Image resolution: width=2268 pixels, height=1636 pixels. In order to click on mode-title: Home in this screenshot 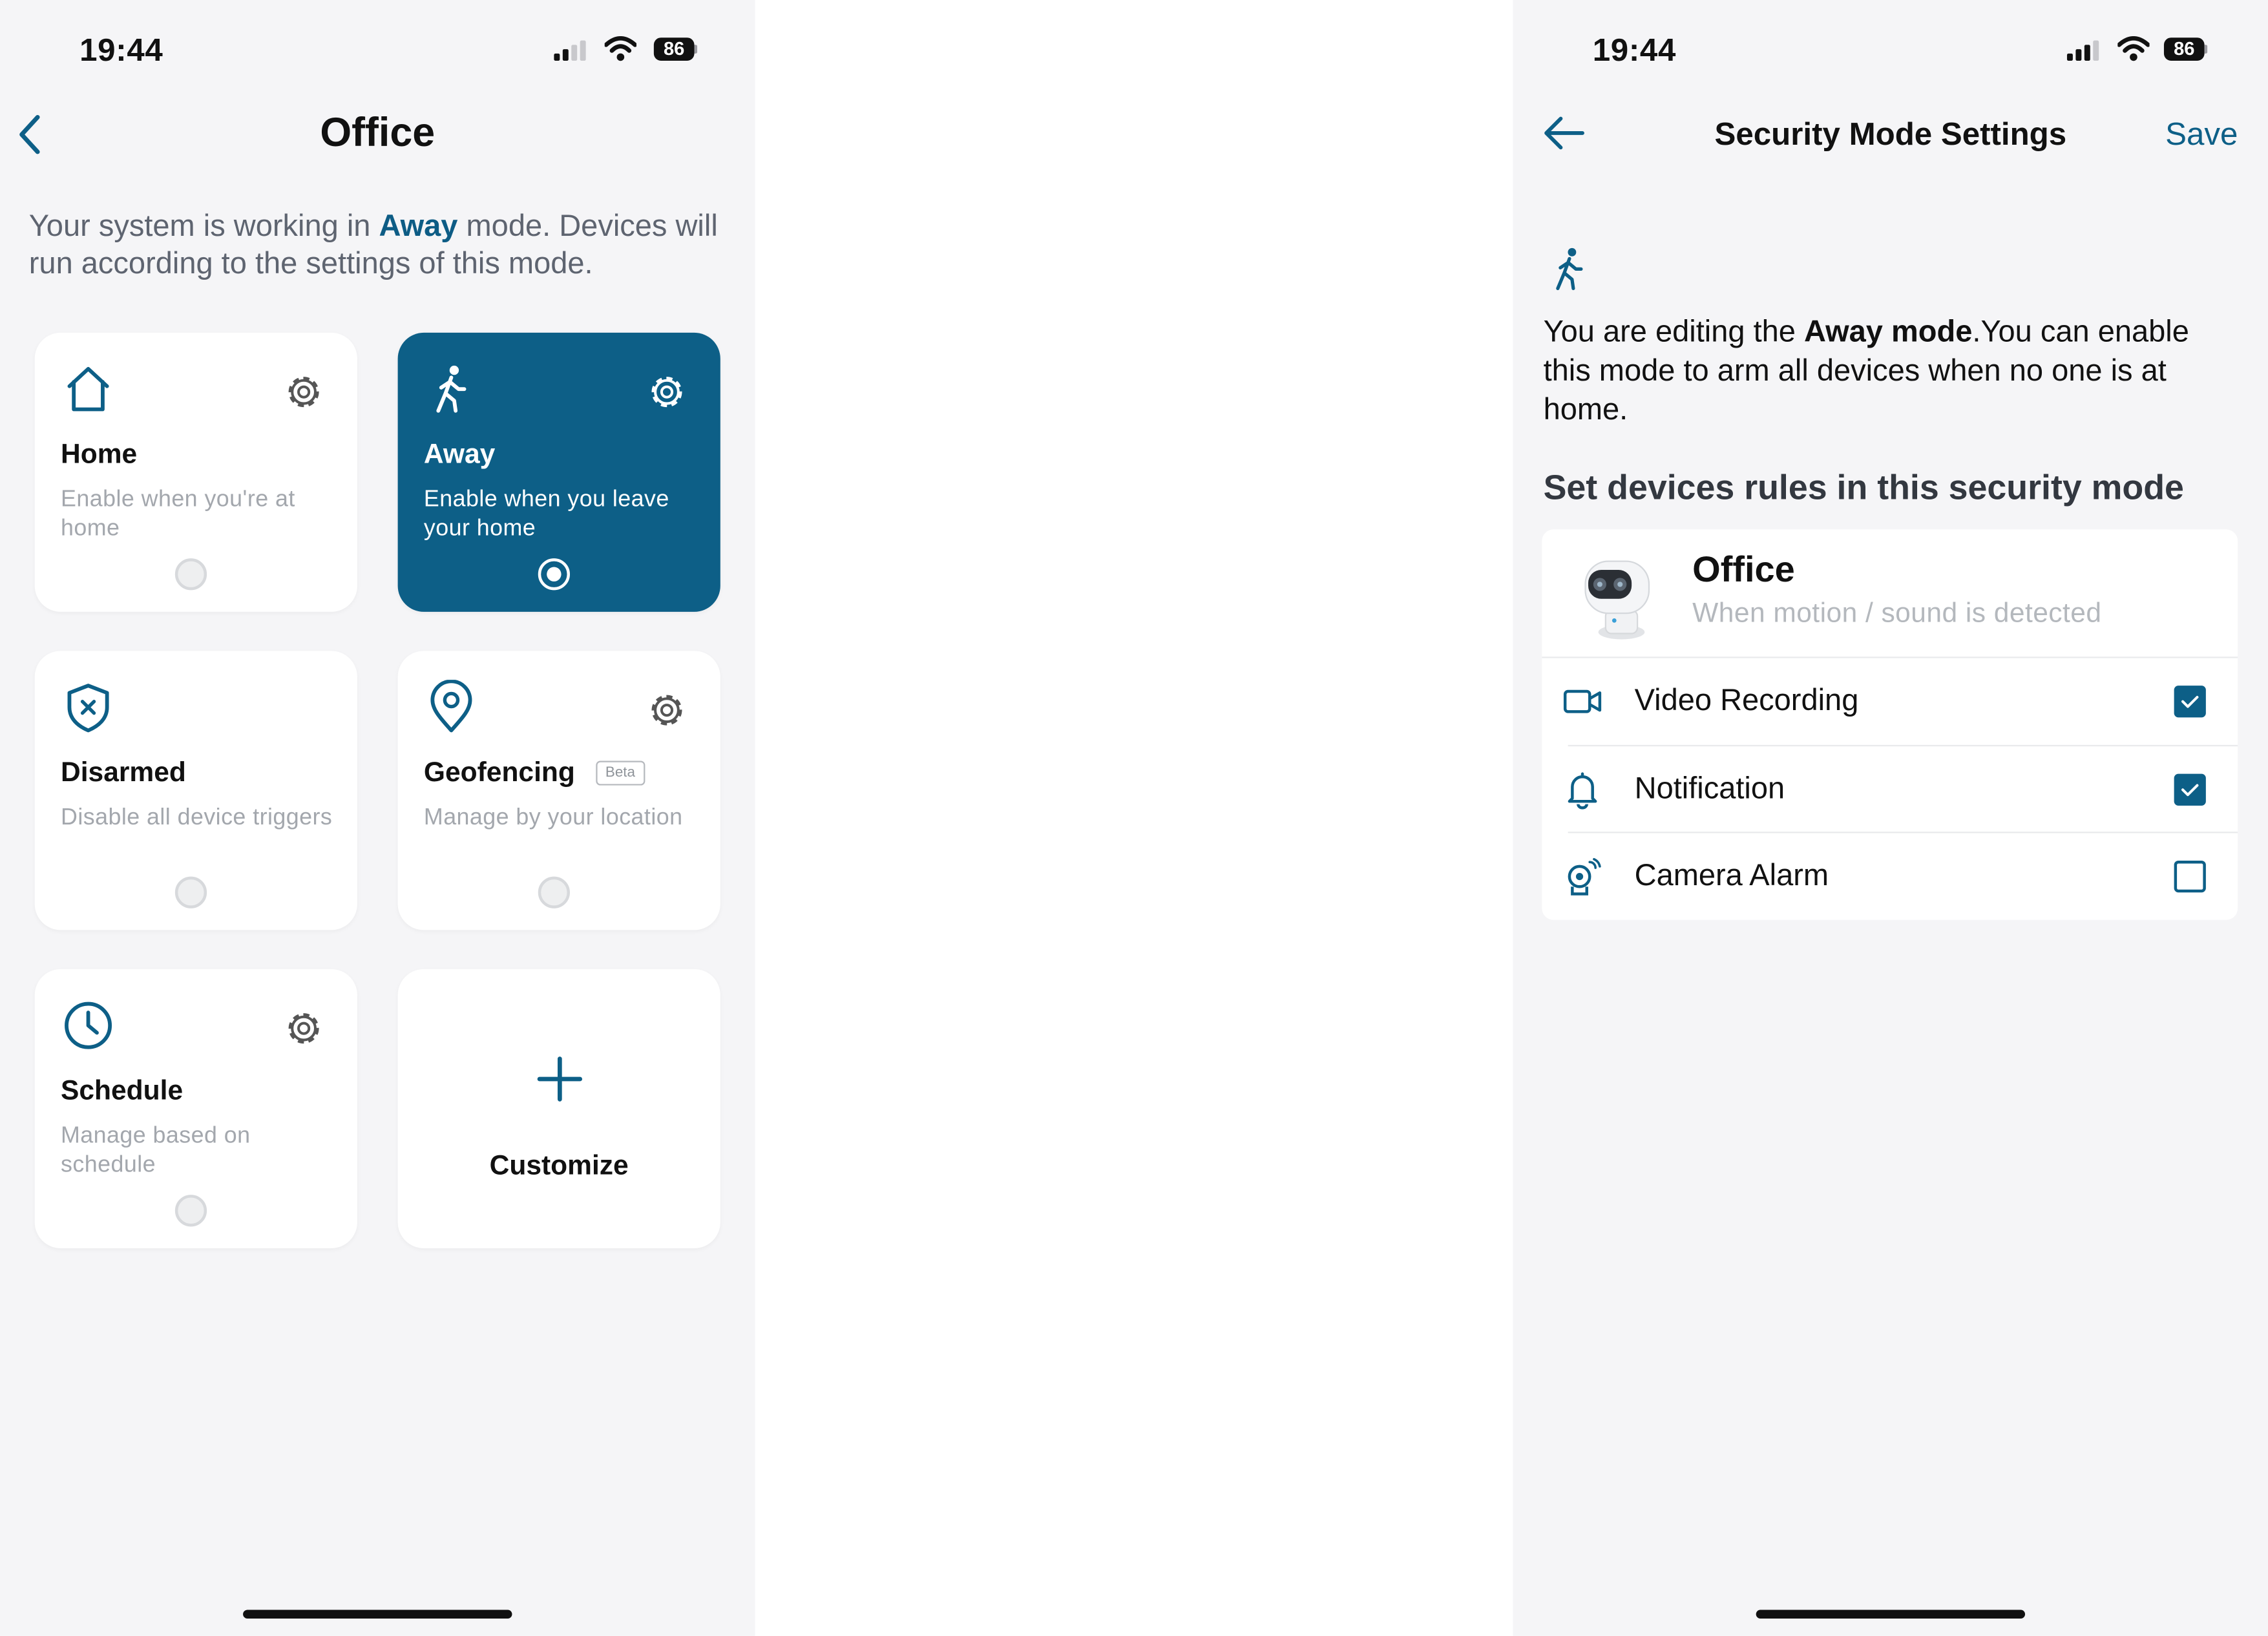, I will do `click(100, 455)`.